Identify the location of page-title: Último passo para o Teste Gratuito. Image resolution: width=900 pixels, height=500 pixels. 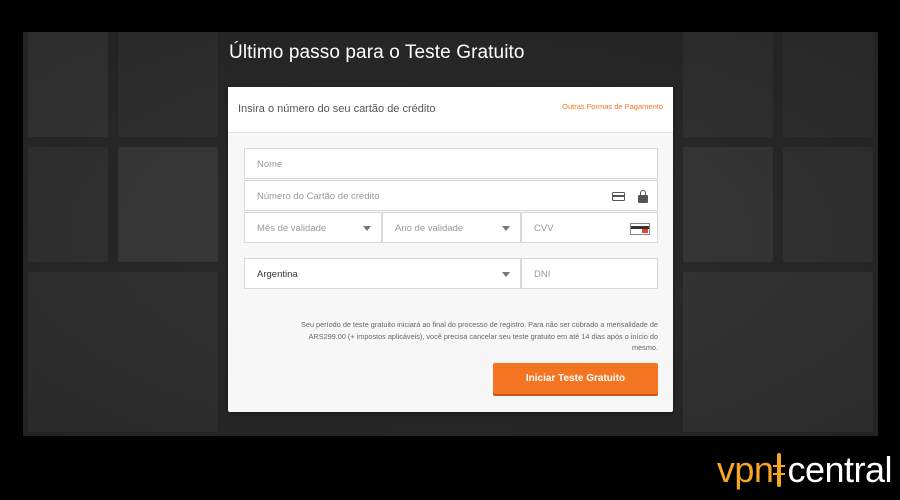
(377, 52).